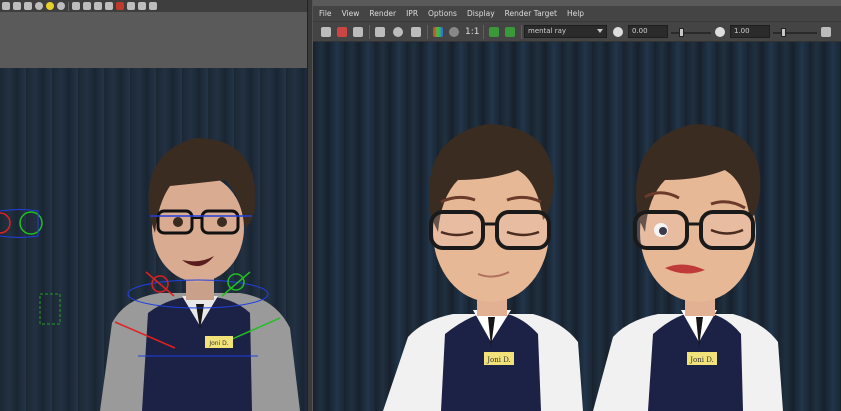 The height and width of the screenshot is (411, 841). Describe the element at coordinates (442, 13) in the screenshot. I see `menu-options: Options` at that location.